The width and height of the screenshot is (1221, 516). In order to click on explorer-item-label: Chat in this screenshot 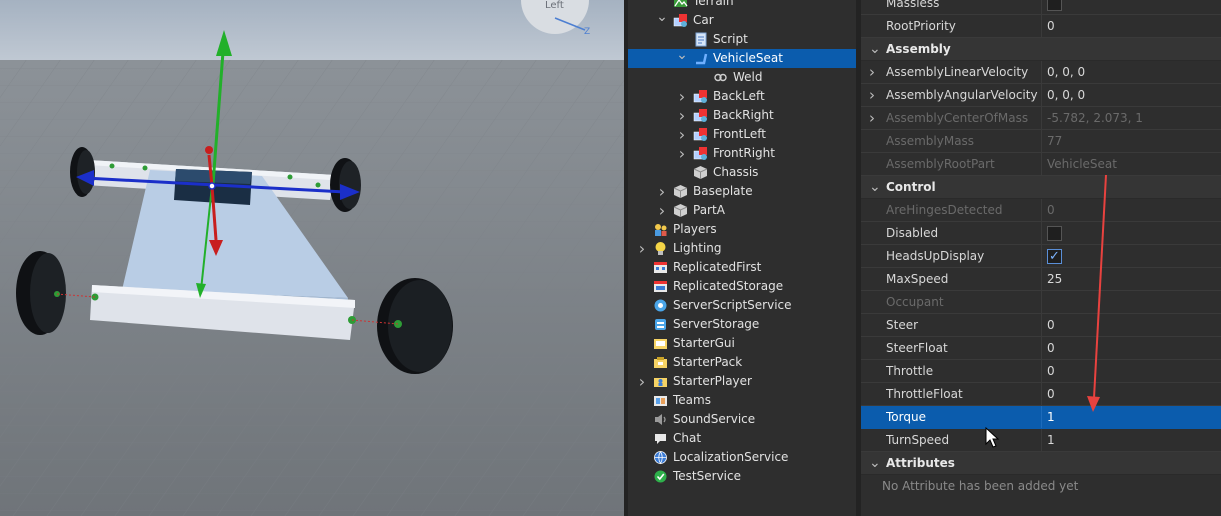, I will do `click(687, 438)`.